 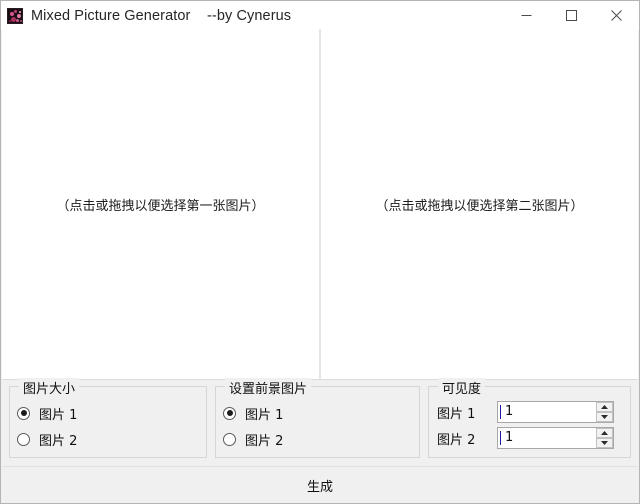 I want to click on visibility-row-image1: 图片 1 1, so click(x=525, y=412).